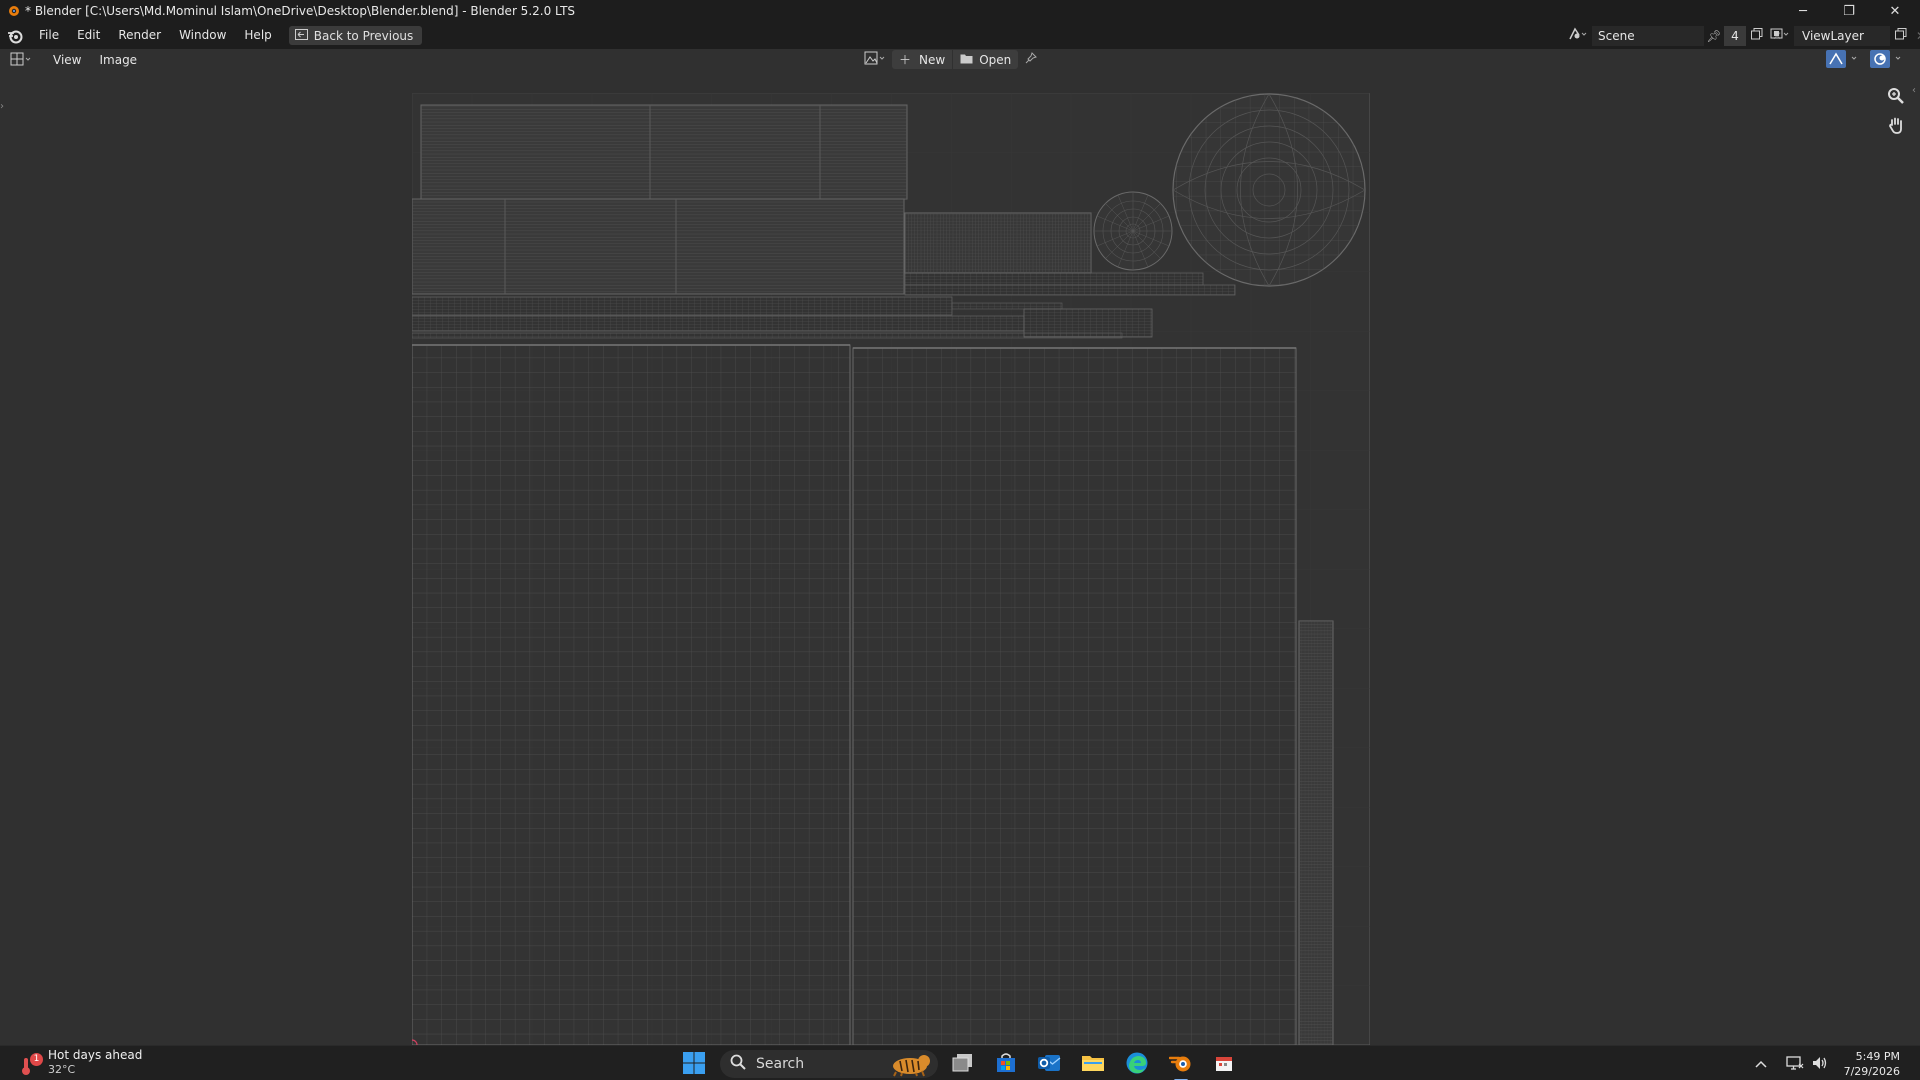 This screenshot has width=1920, height=1080. I want to click on open-image-label: Open, so click(995, 59).